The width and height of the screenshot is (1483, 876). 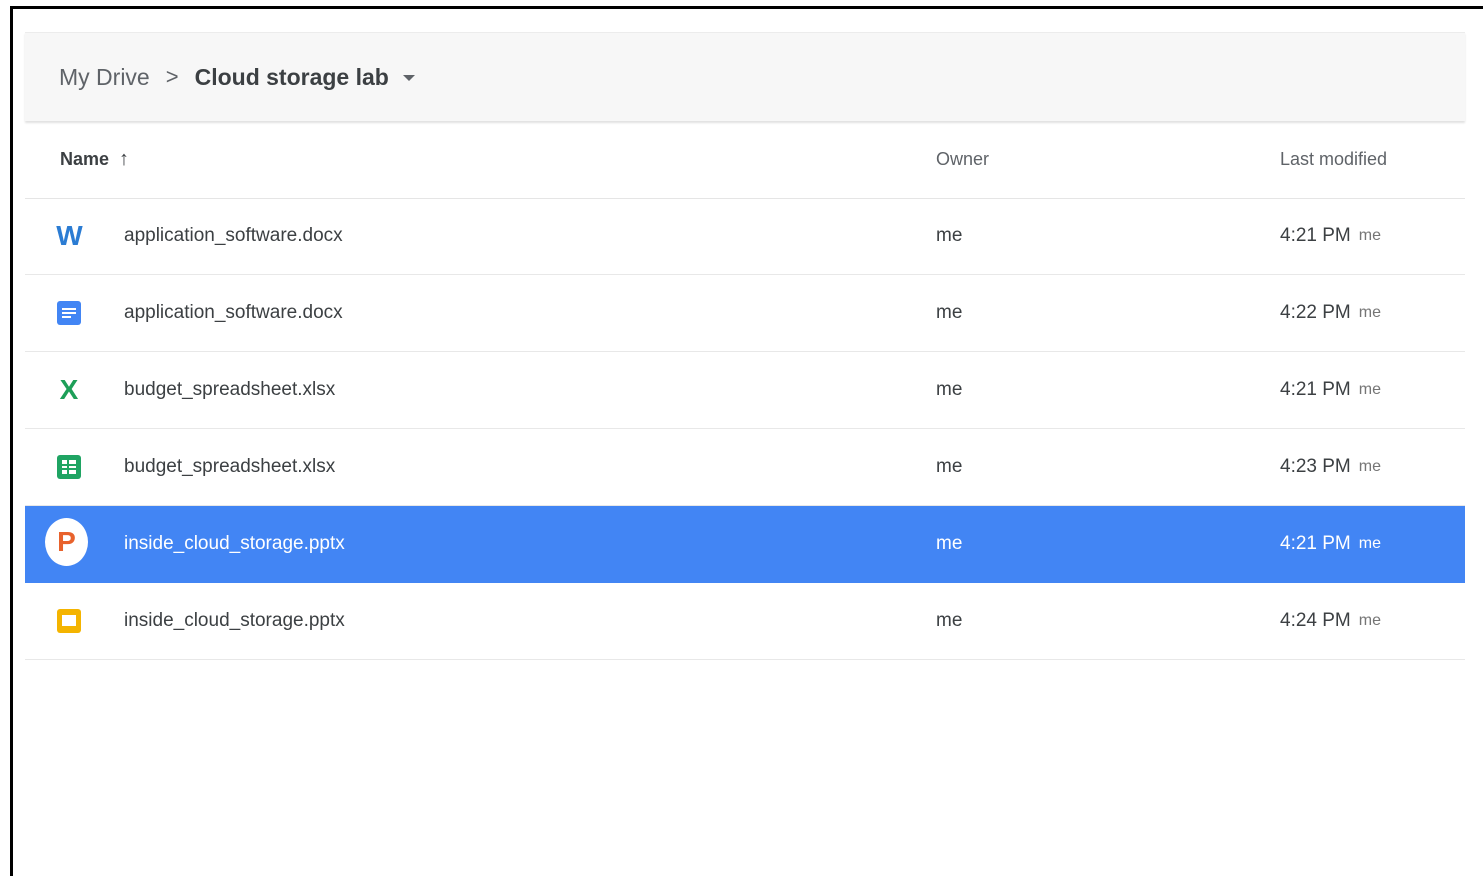 I want to click on column-header-name: Name ↑, so click(x=94, y=159).